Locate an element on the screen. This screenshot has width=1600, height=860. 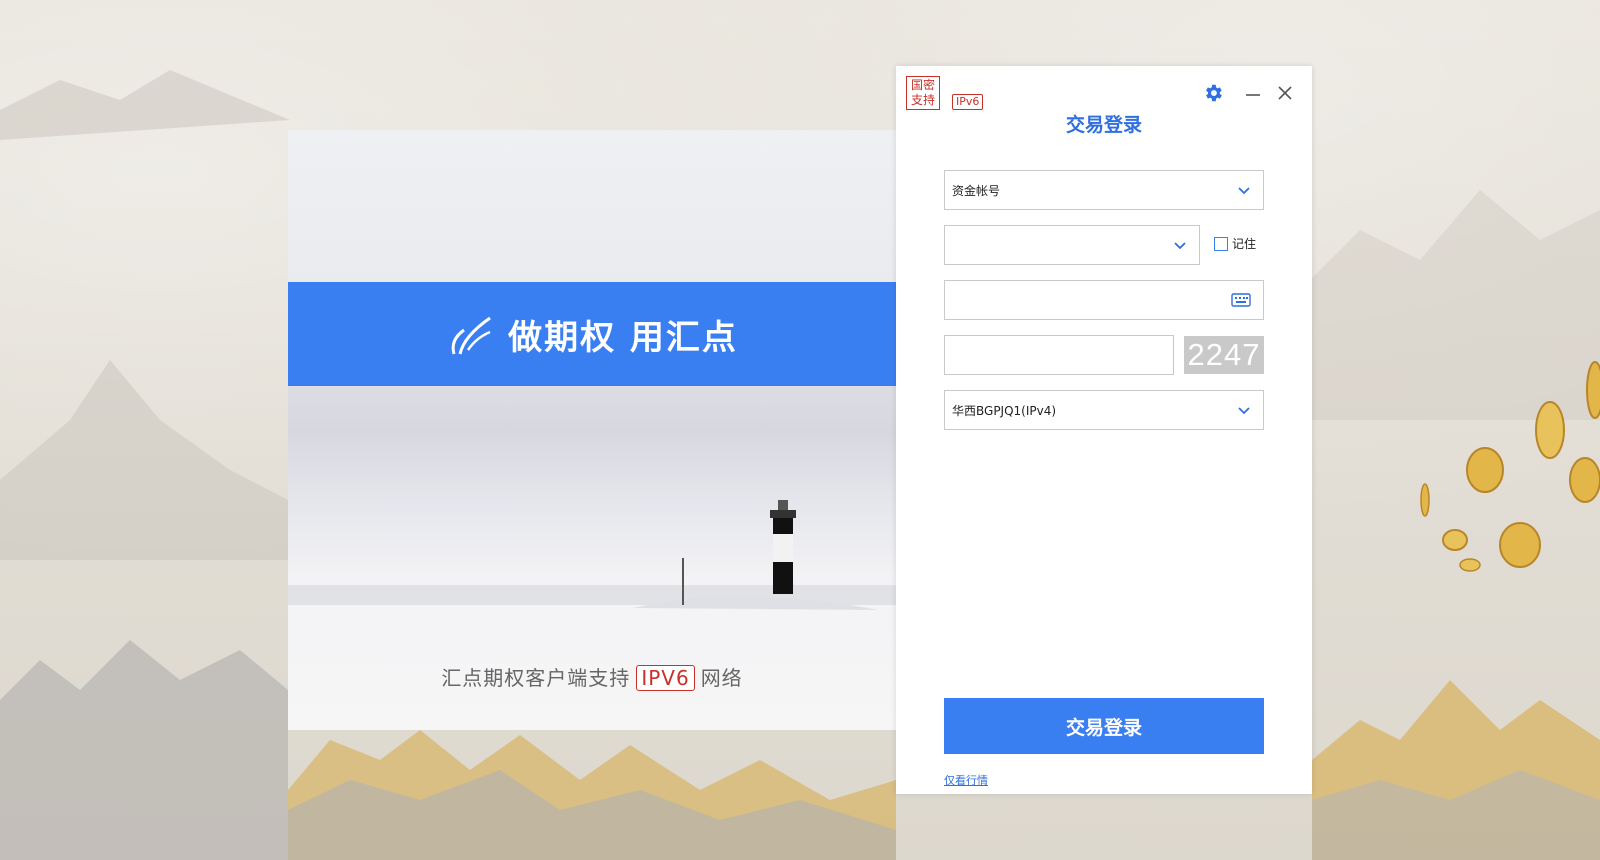
account-type-value: 资金帐号 is located at coordinates (976, 190).